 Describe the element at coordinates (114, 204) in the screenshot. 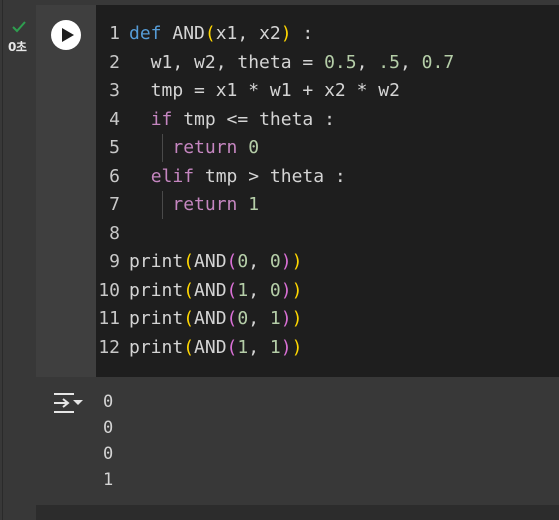

I see `line-number: 7` at that location.